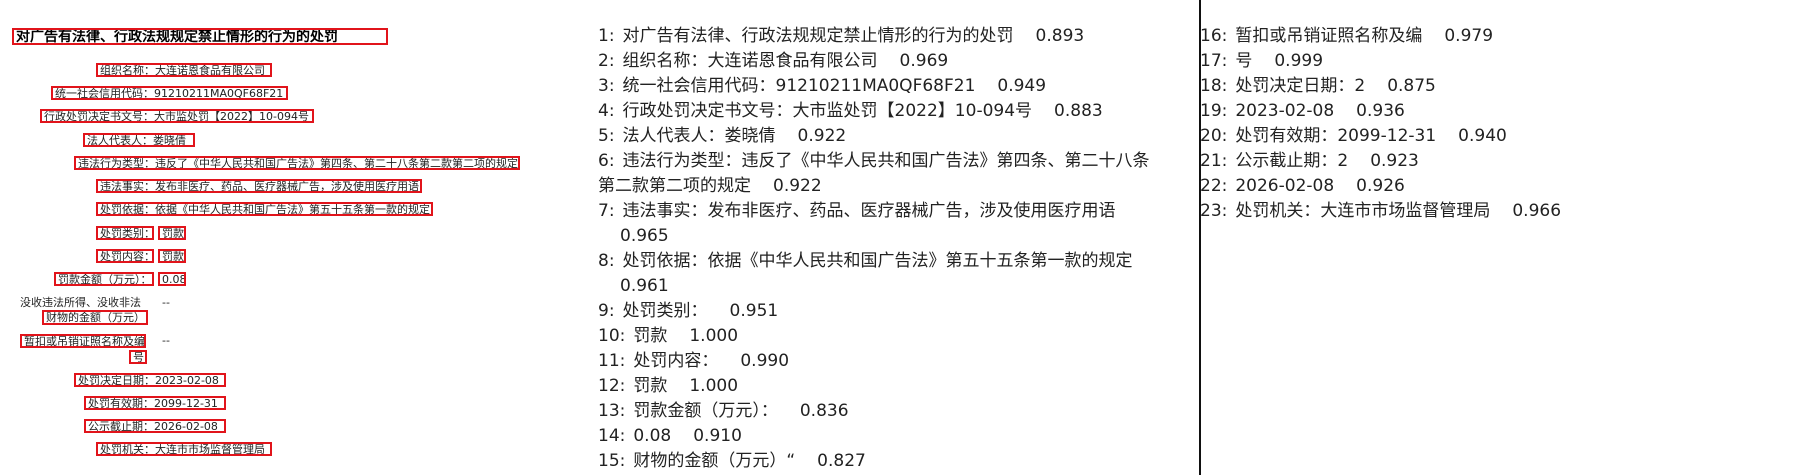 Image resolution: width=1800 pixels, height=475 pixels. What do you see at coordinates (1214, 161) in the screenshot?
I see `ocr-result-index: 21:` at bounding box center [1214, 161].